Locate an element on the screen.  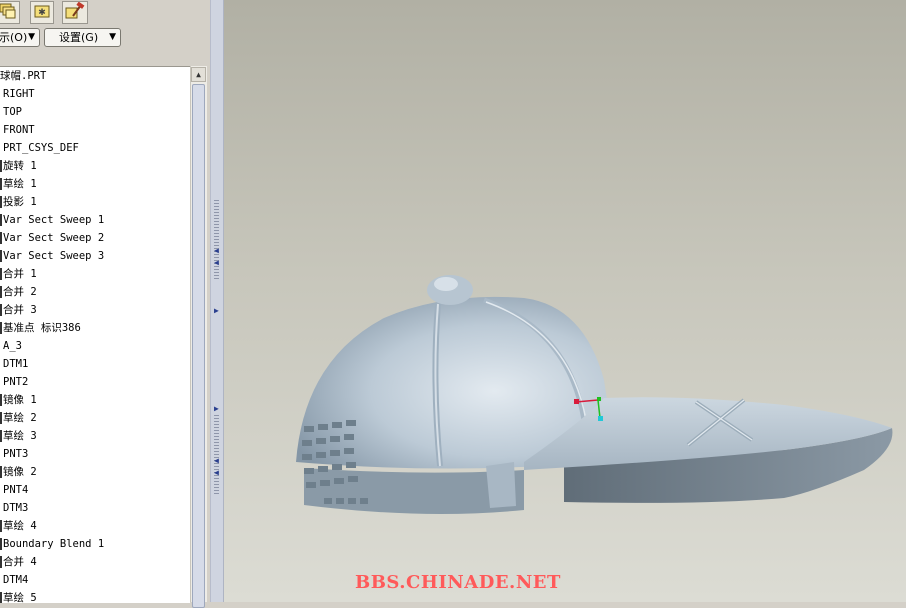
tree-item-label: FRONT is located at coordinates (19, 130).